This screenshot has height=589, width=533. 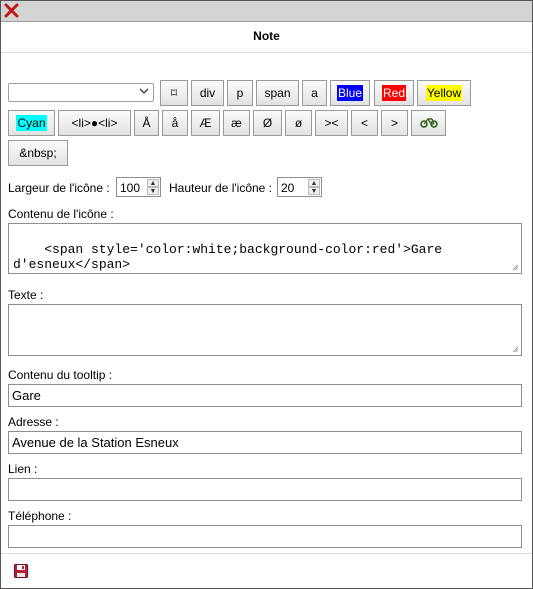 I want to click on list-item-button: <li>●<li>, so click(x=94, y=123).